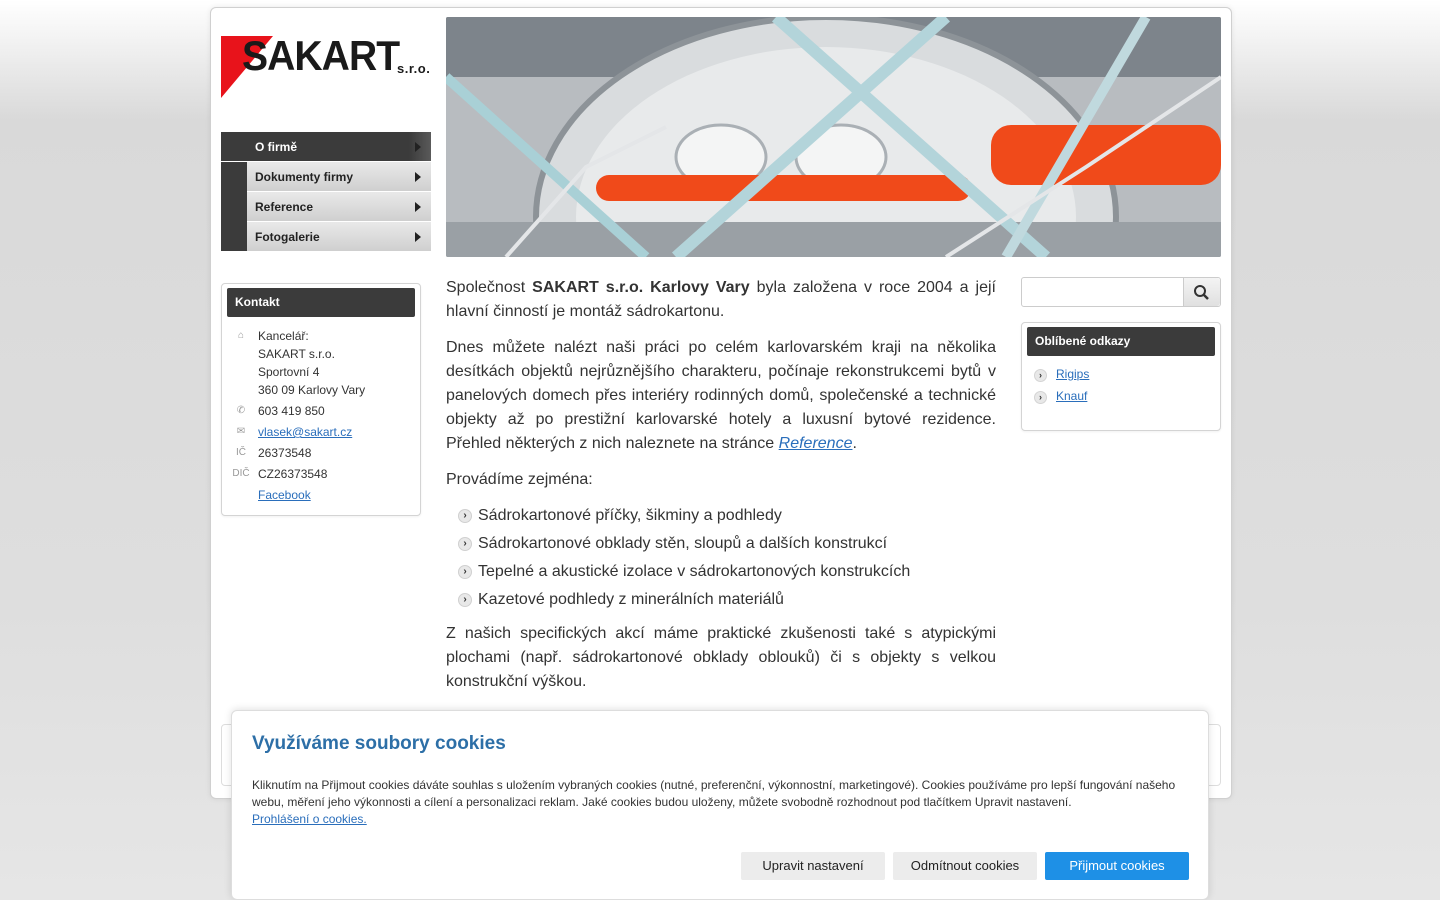  Describe the element at coordinates (1121, 341) in the screenshot. I see `favorite-links-title: Oblíbené odkazy` at that location.